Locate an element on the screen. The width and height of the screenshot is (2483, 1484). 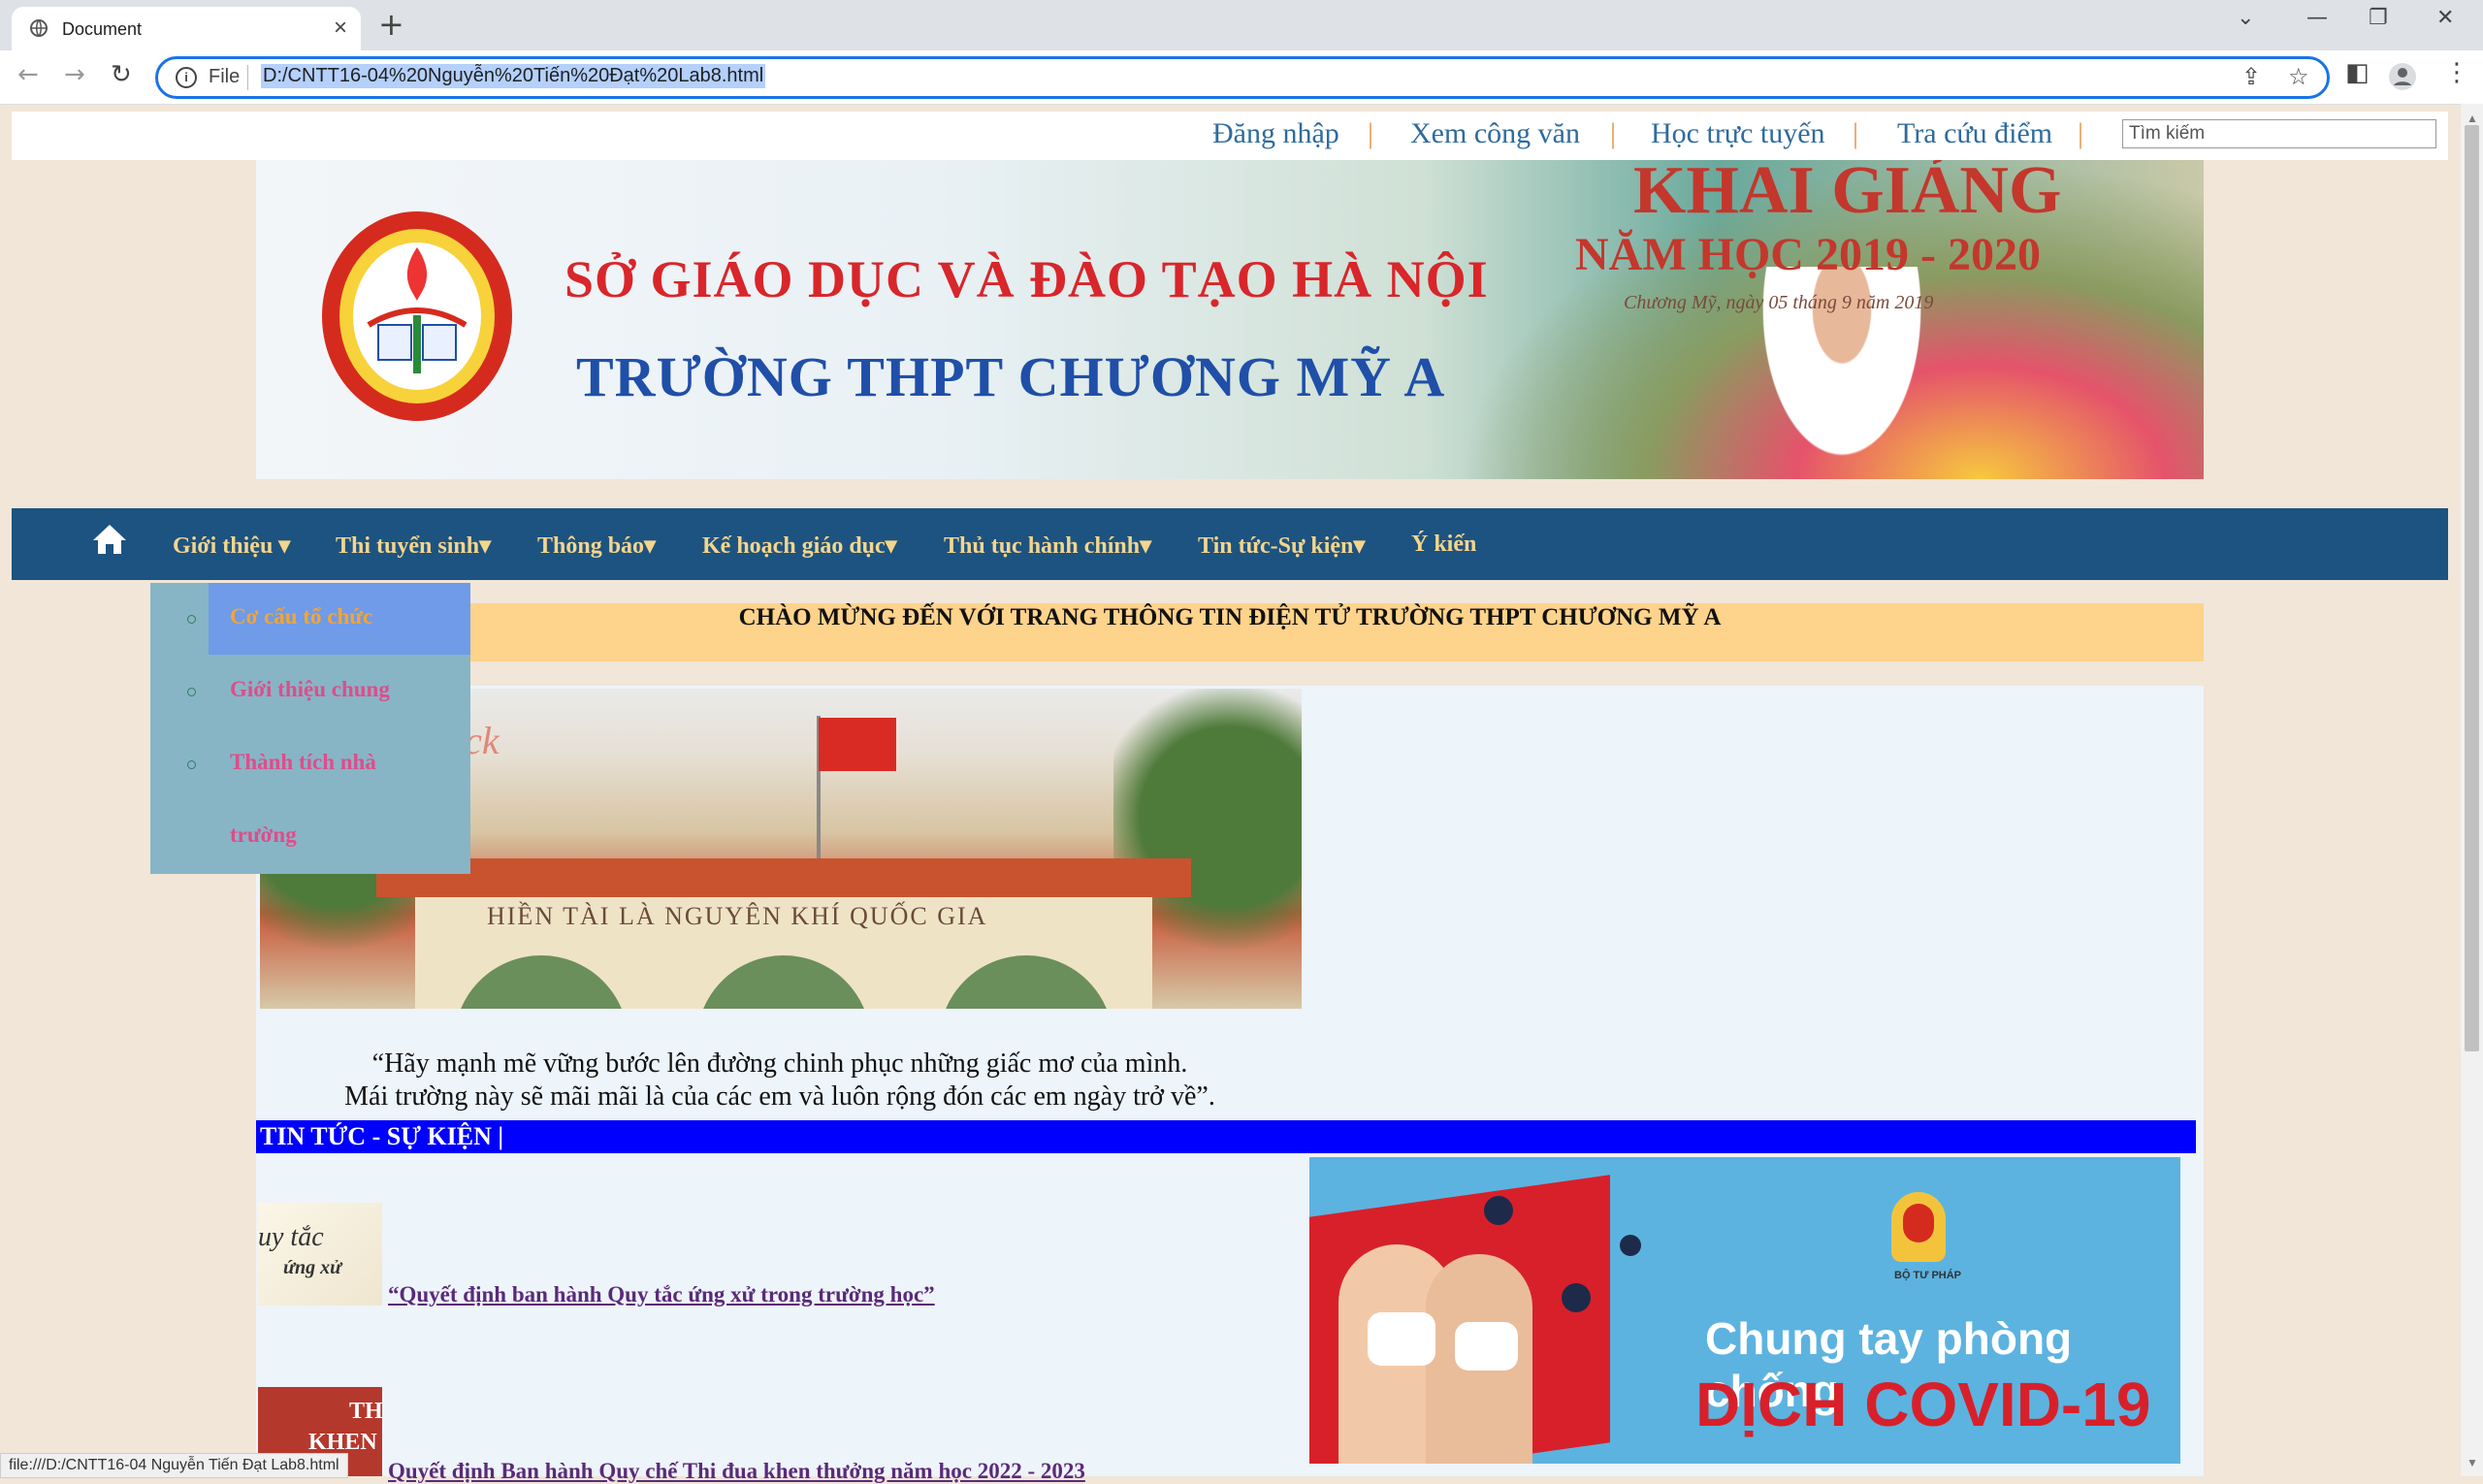
forward-icon: → is located at coordinates (74, 74).